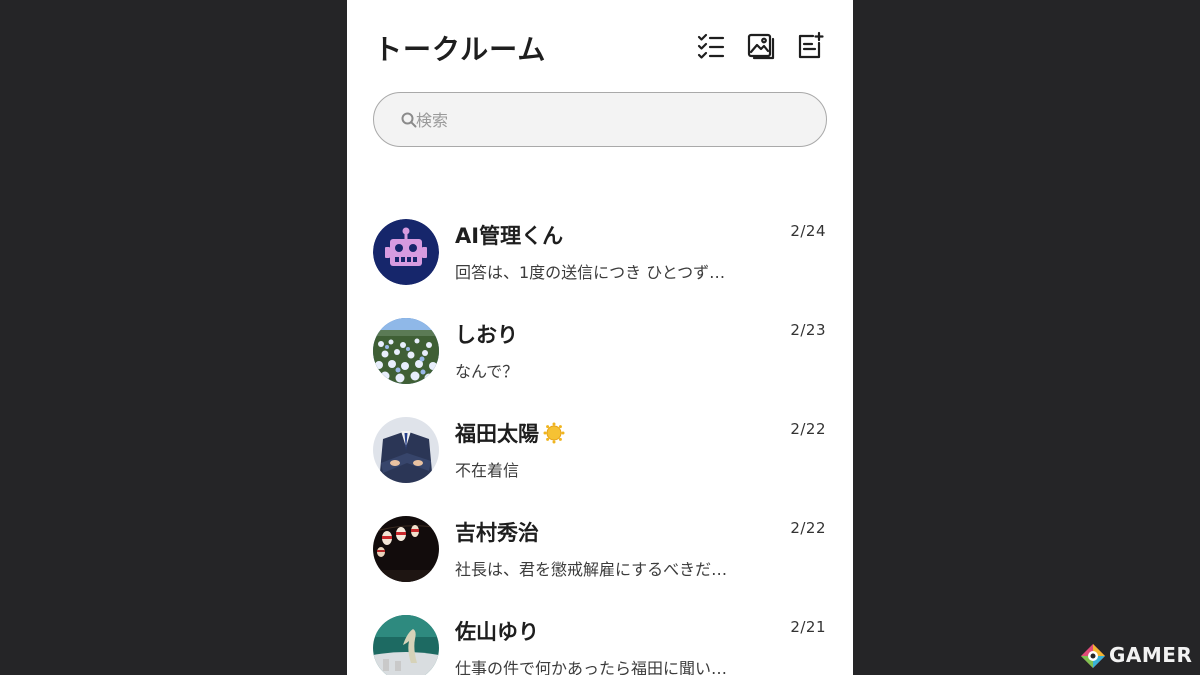  I want to click on checklist-icon, so click(711, 46).